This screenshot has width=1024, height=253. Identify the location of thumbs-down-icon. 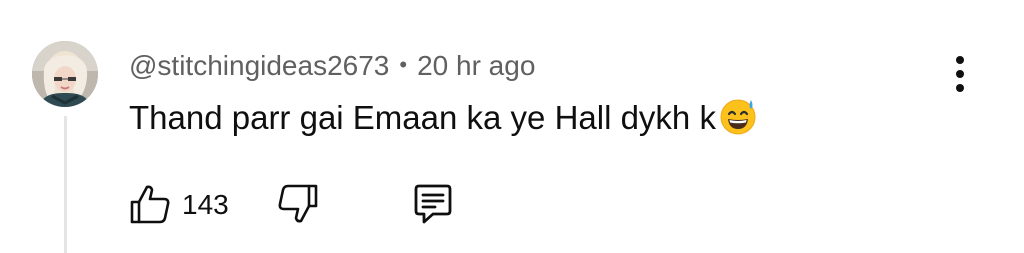
(298, 203).